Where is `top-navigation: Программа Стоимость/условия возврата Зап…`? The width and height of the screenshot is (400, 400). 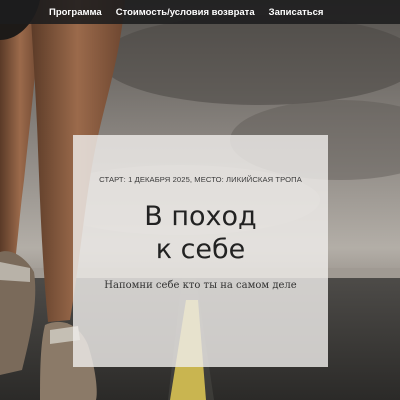 top-navigation: Программа Стоимость/условия возврата Зап… is located at coordinates (200, 12).